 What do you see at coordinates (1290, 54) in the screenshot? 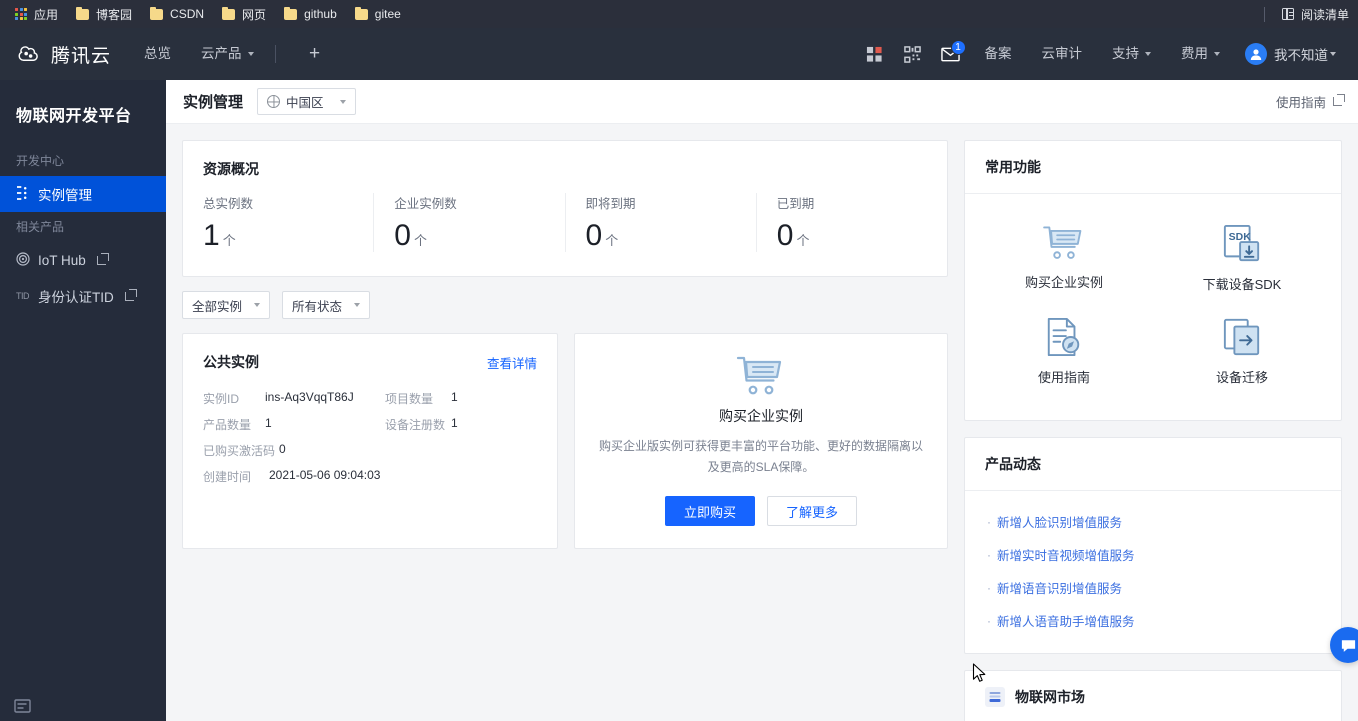
I see `user-menu: 我不知道` at bounding box center [1290, 54].